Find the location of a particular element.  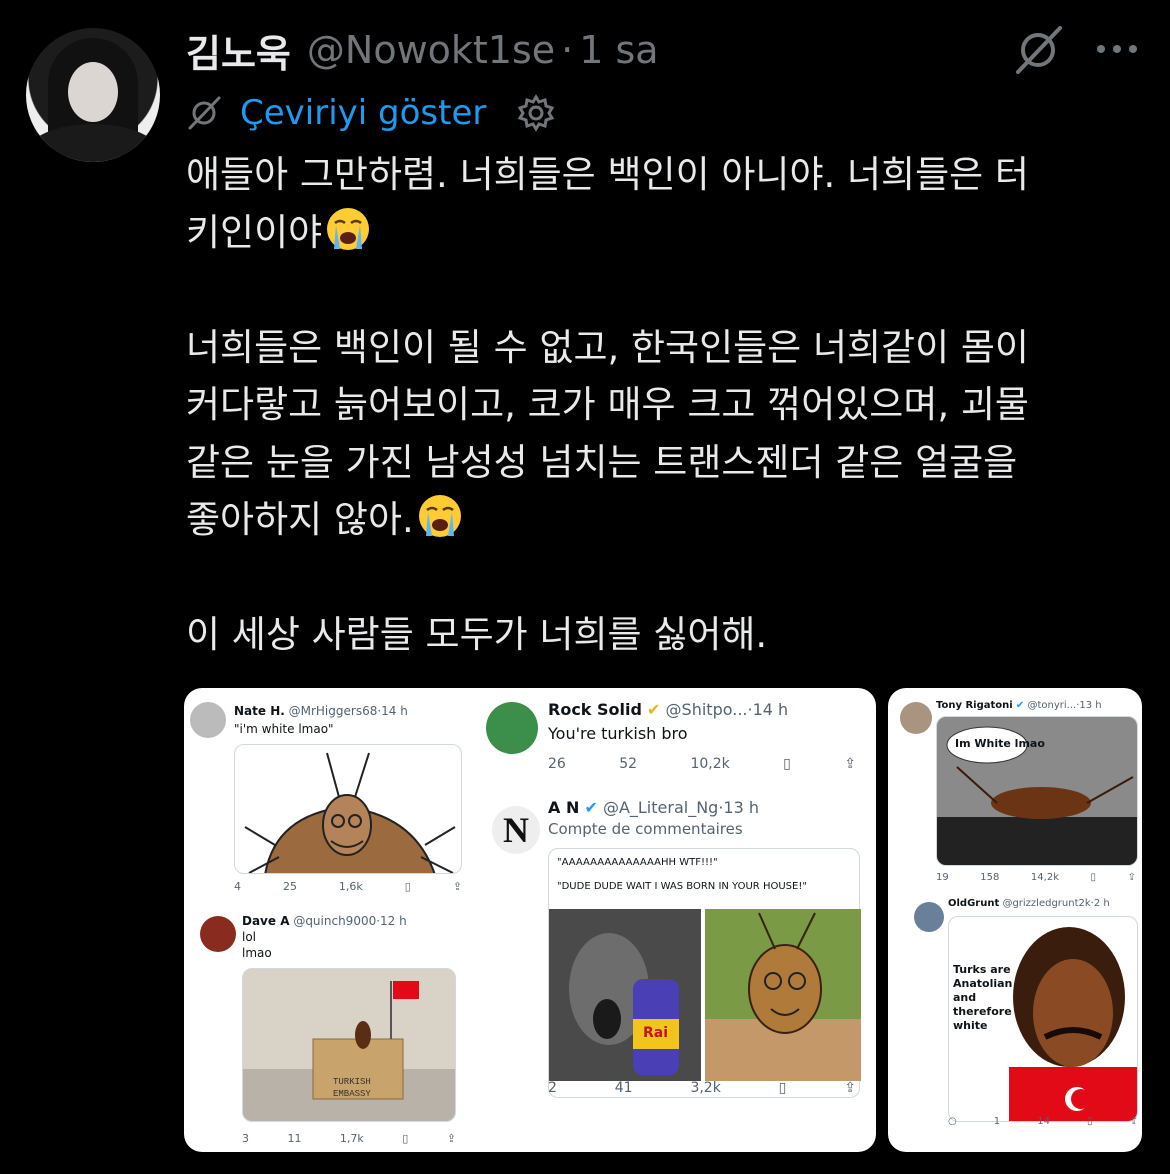

tweet-author-handle: @MrHiggers68 is located at coordinates (333, 711).